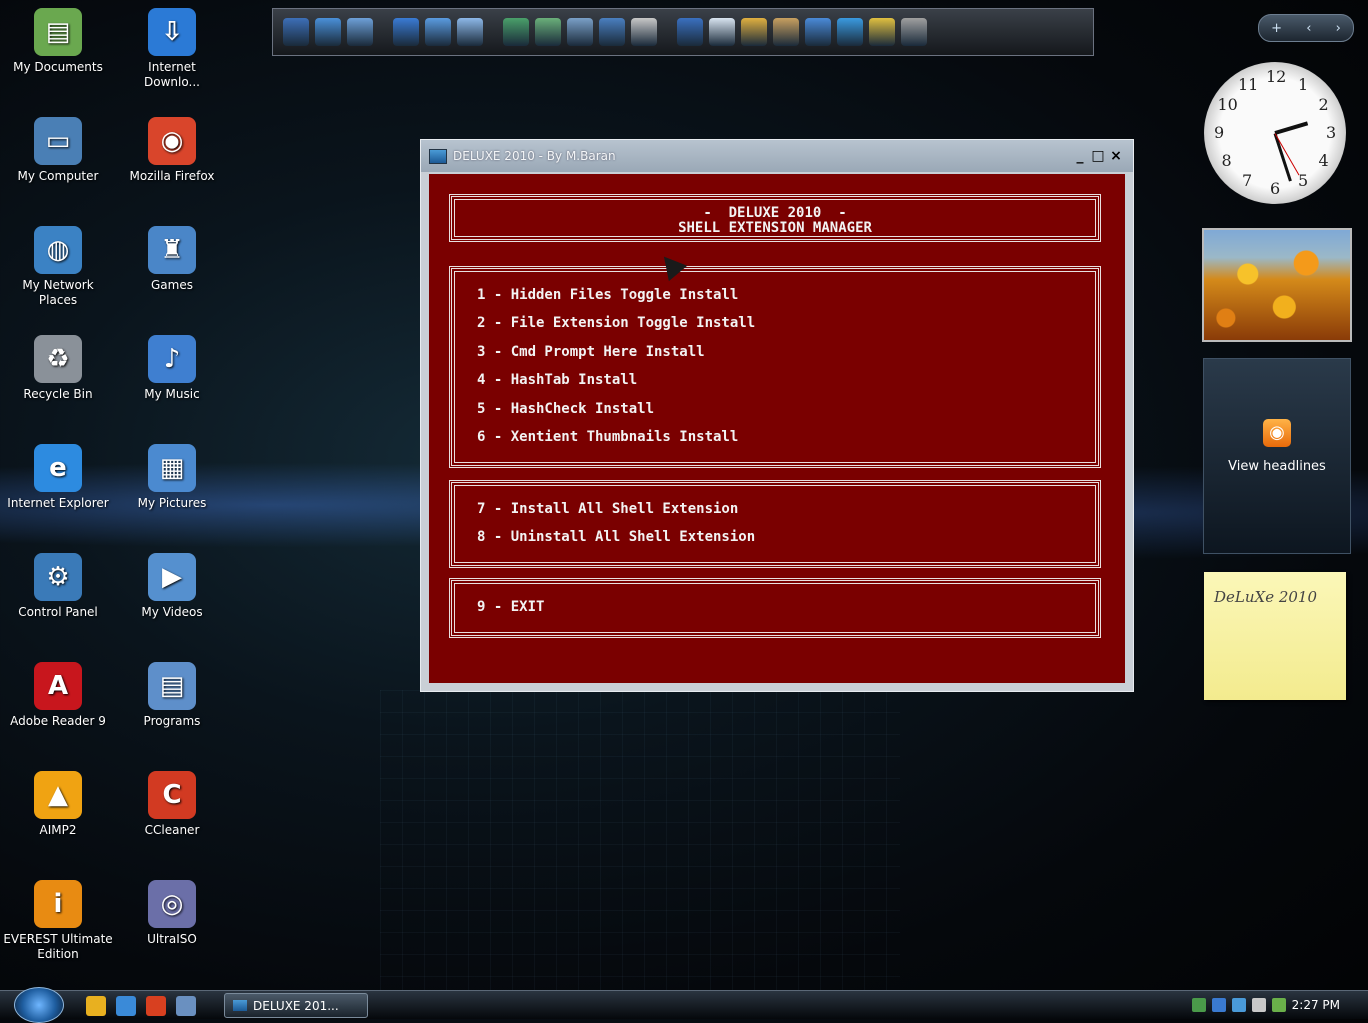 This screenshot has height=1023, width=1368. Describe the element at coordinates (914, 32) in the screenshot. I see `lock-icon` at that location.